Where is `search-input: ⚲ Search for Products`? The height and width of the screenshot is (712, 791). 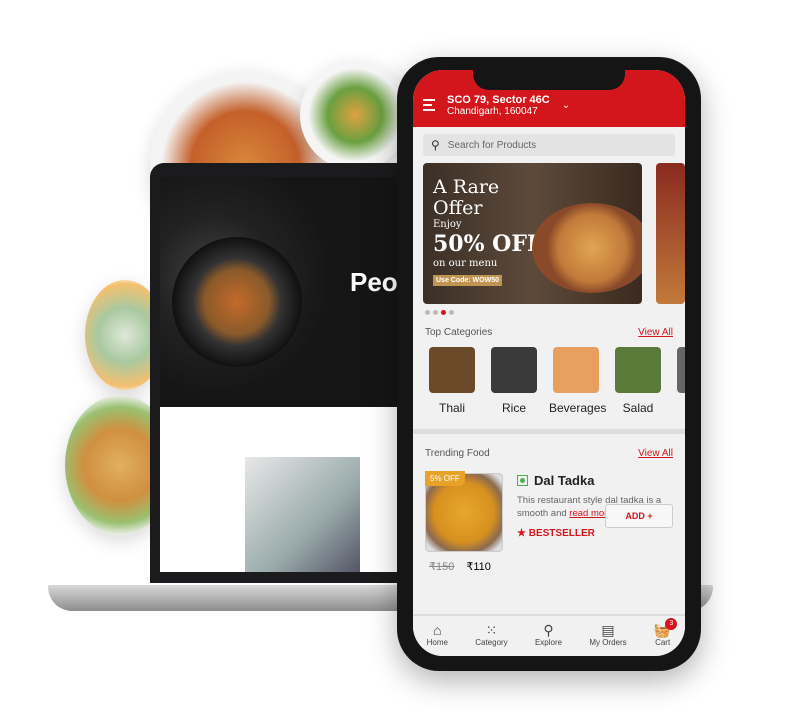
search-input: ⚲ Search for Products is located at coordinates (549, 145).